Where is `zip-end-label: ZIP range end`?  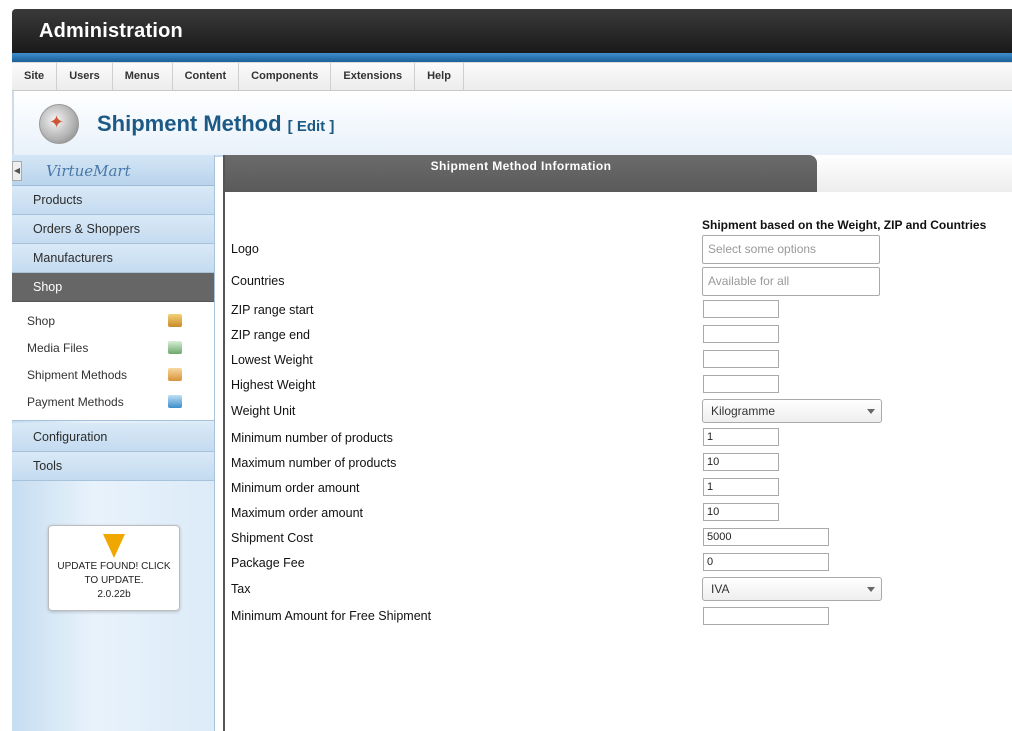
zip-end-label: ZIP range end is located at coordinates (270, 335).